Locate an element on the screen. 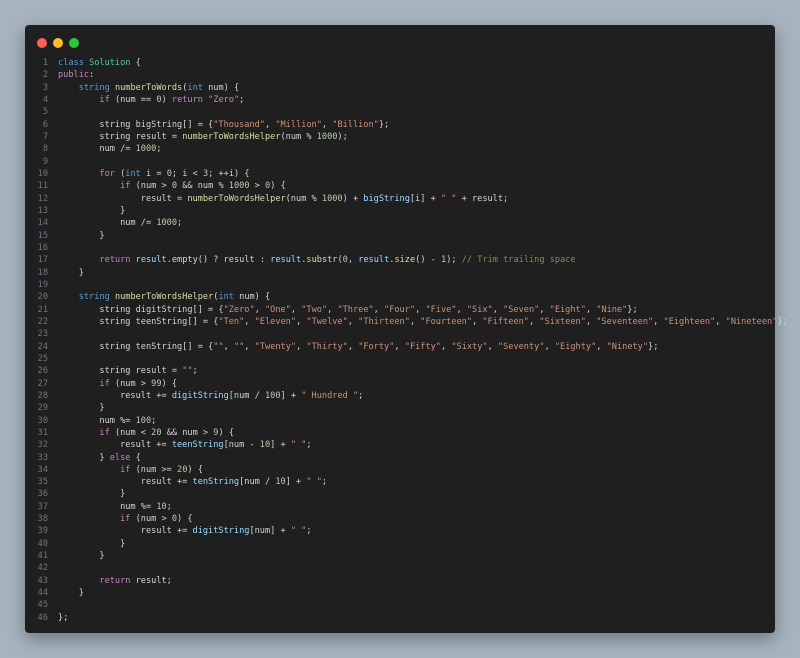  code-line: 45 is located at coordinates (401, 605).